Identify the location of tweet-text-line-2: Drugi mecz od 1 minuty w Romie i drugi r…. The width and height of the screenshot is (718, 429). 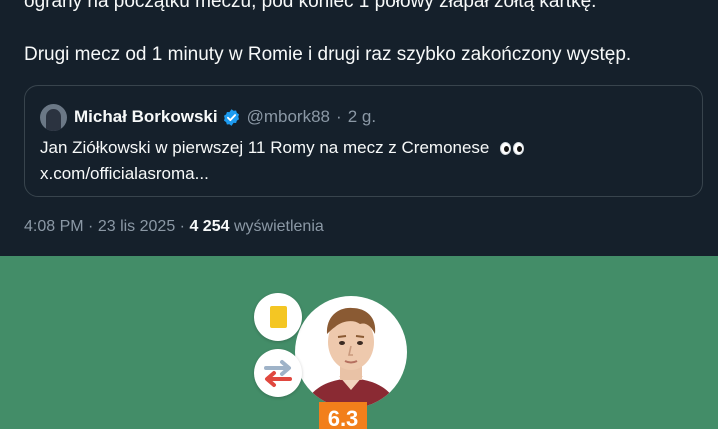
(328, 54).